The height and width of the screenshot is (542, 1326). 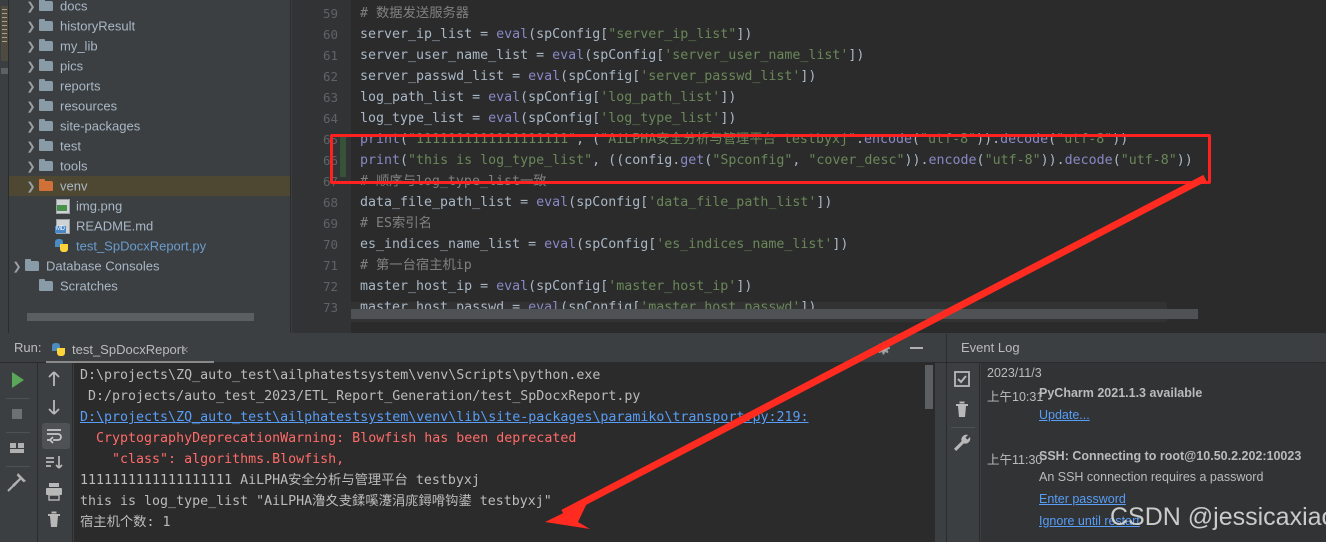 What do you see at coordinates (149, 86) in the screenshot?
I see `project-tree-item: ❯ reports` at bounding box center [149, 86].